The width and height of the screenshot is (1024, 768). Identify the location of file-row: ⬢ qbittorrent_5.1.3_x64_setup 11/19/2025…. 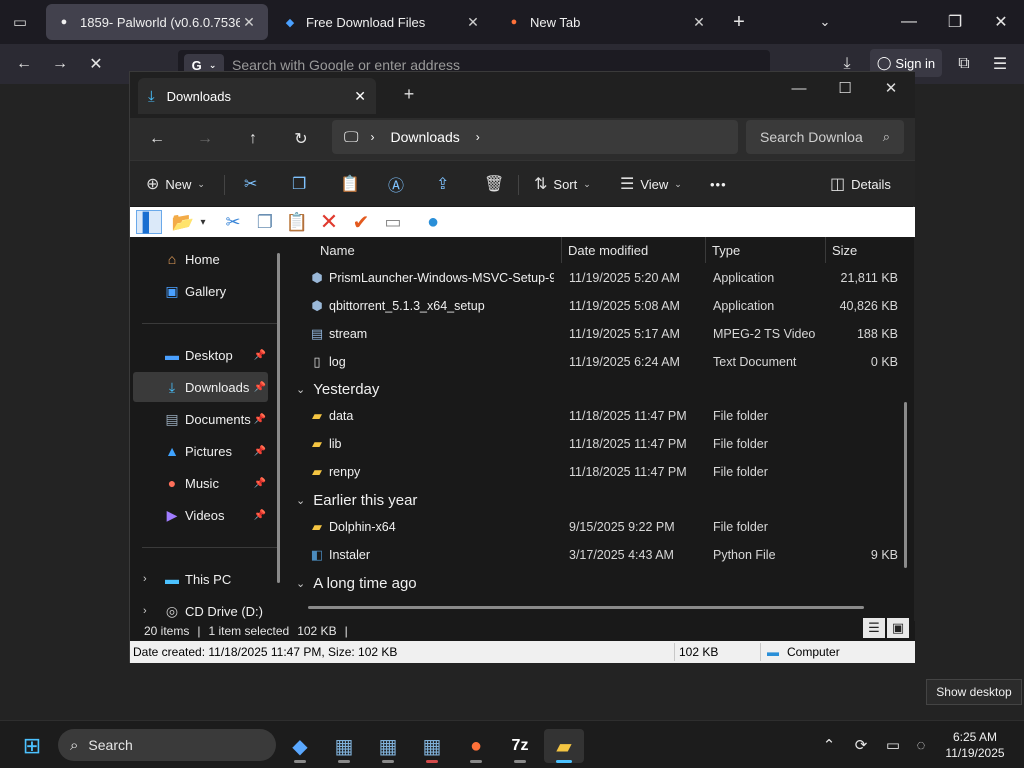
(598, 307).